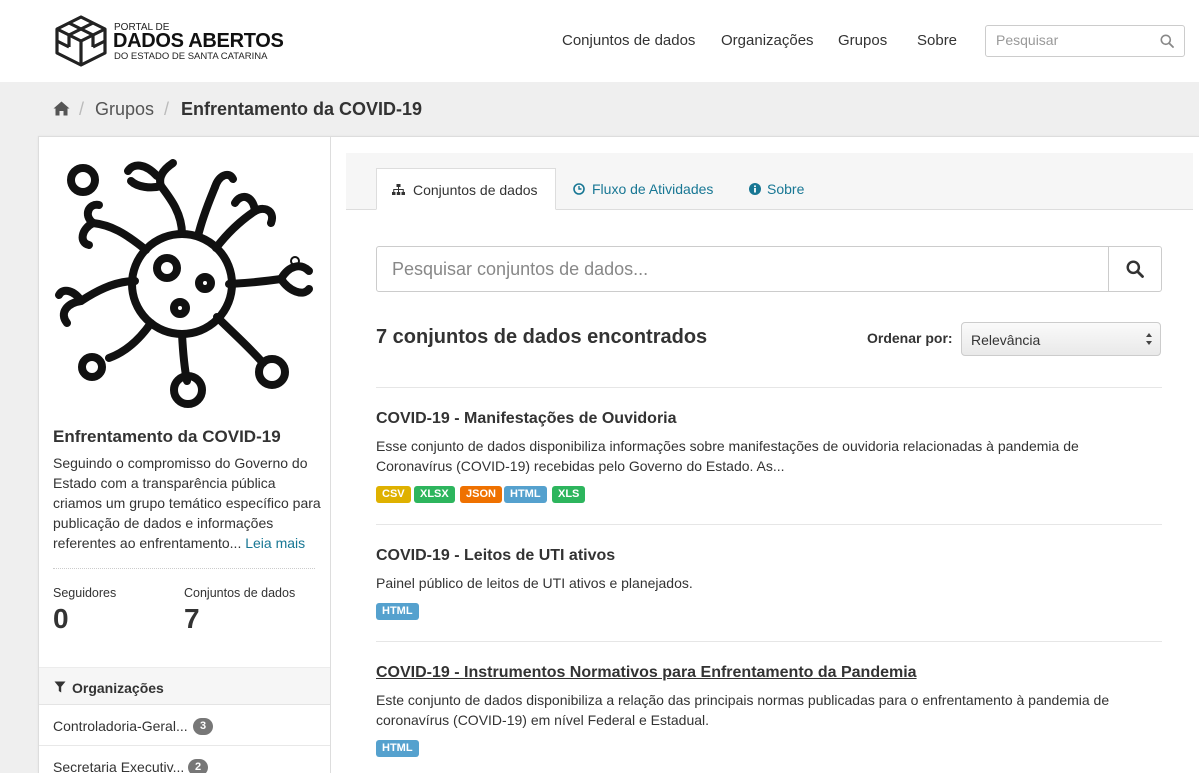 This screenshot has height=773, width=1199. Describe the element at coordinates (398, 189) in the screenshot. I see `sitemap-icon` at that location.